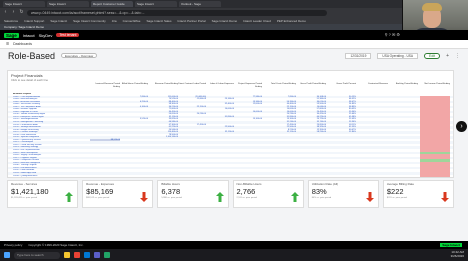 This screenshot has width=468, height=261. I want to click on report-title: Project Financials, so click(27, 75).